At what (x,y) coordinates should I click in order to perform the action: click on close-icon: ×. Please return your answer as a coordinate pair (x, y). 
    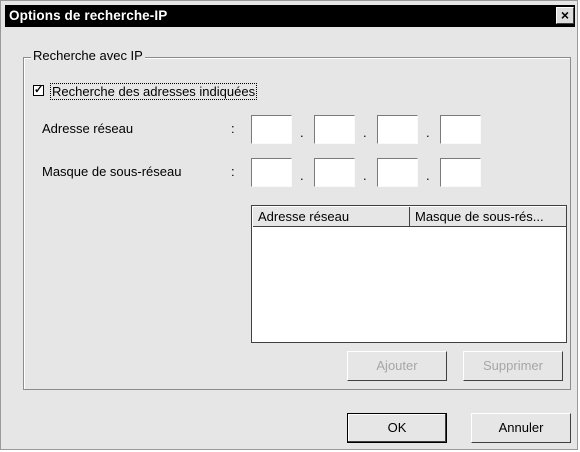
    Looking at the image, I should click on (565, 15).